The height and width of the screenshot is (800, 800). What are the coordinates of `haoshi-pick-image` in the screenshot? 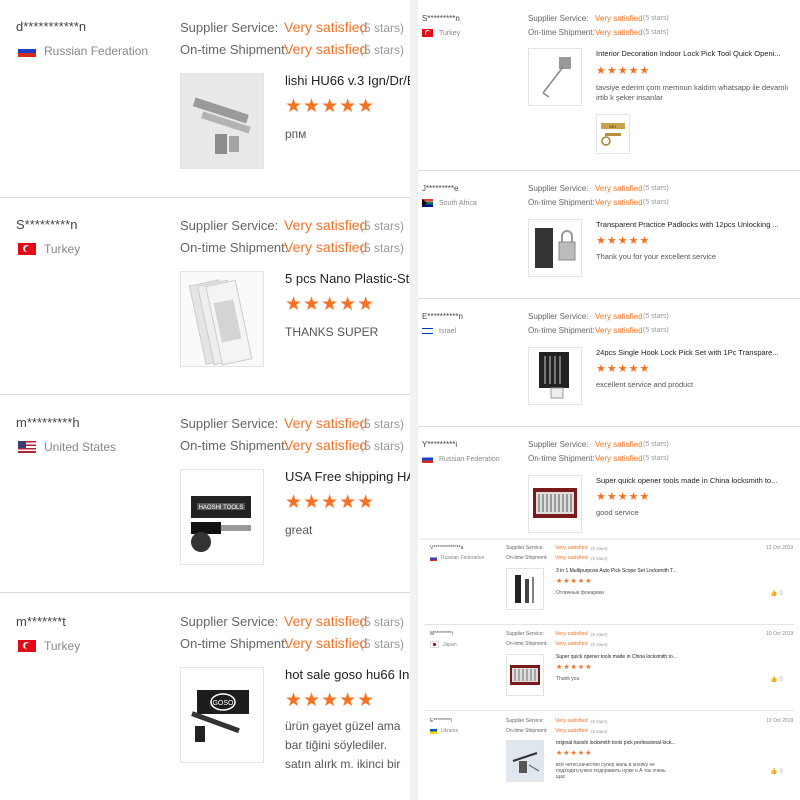 It's located at (525, 761).